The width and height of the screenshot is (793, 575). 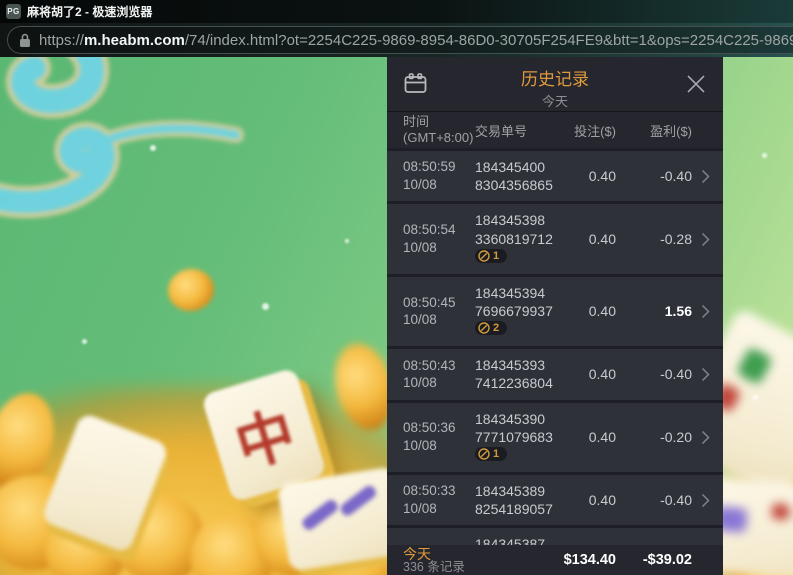 I want to click on pg-favicon: PG, so click(x=13, y=11).